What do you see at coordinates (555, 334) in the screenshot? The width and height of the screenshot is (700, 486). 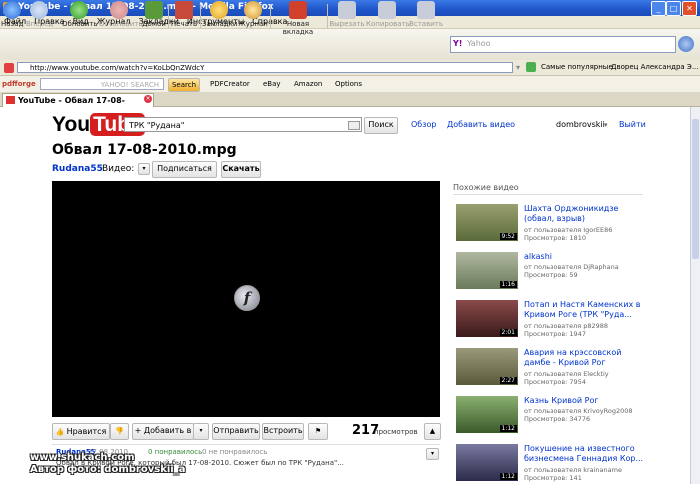 I see `related-views: Просмотров: 1947` at bounding box center [555, 334].